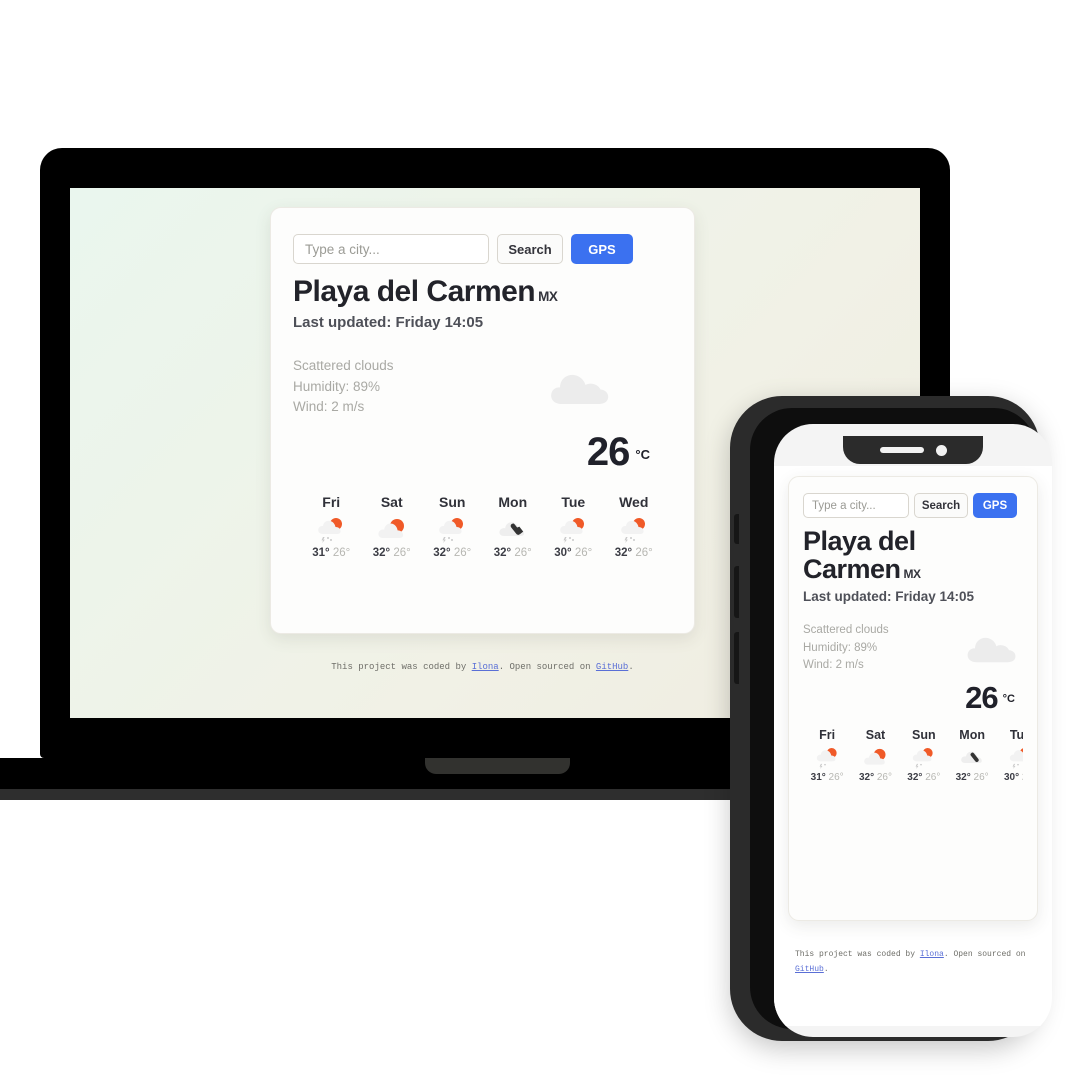  What do you see at coordinates (1008, 698) in the screenshot?
I see `temperature-unit: °C` at bounding box center [1008, 698].